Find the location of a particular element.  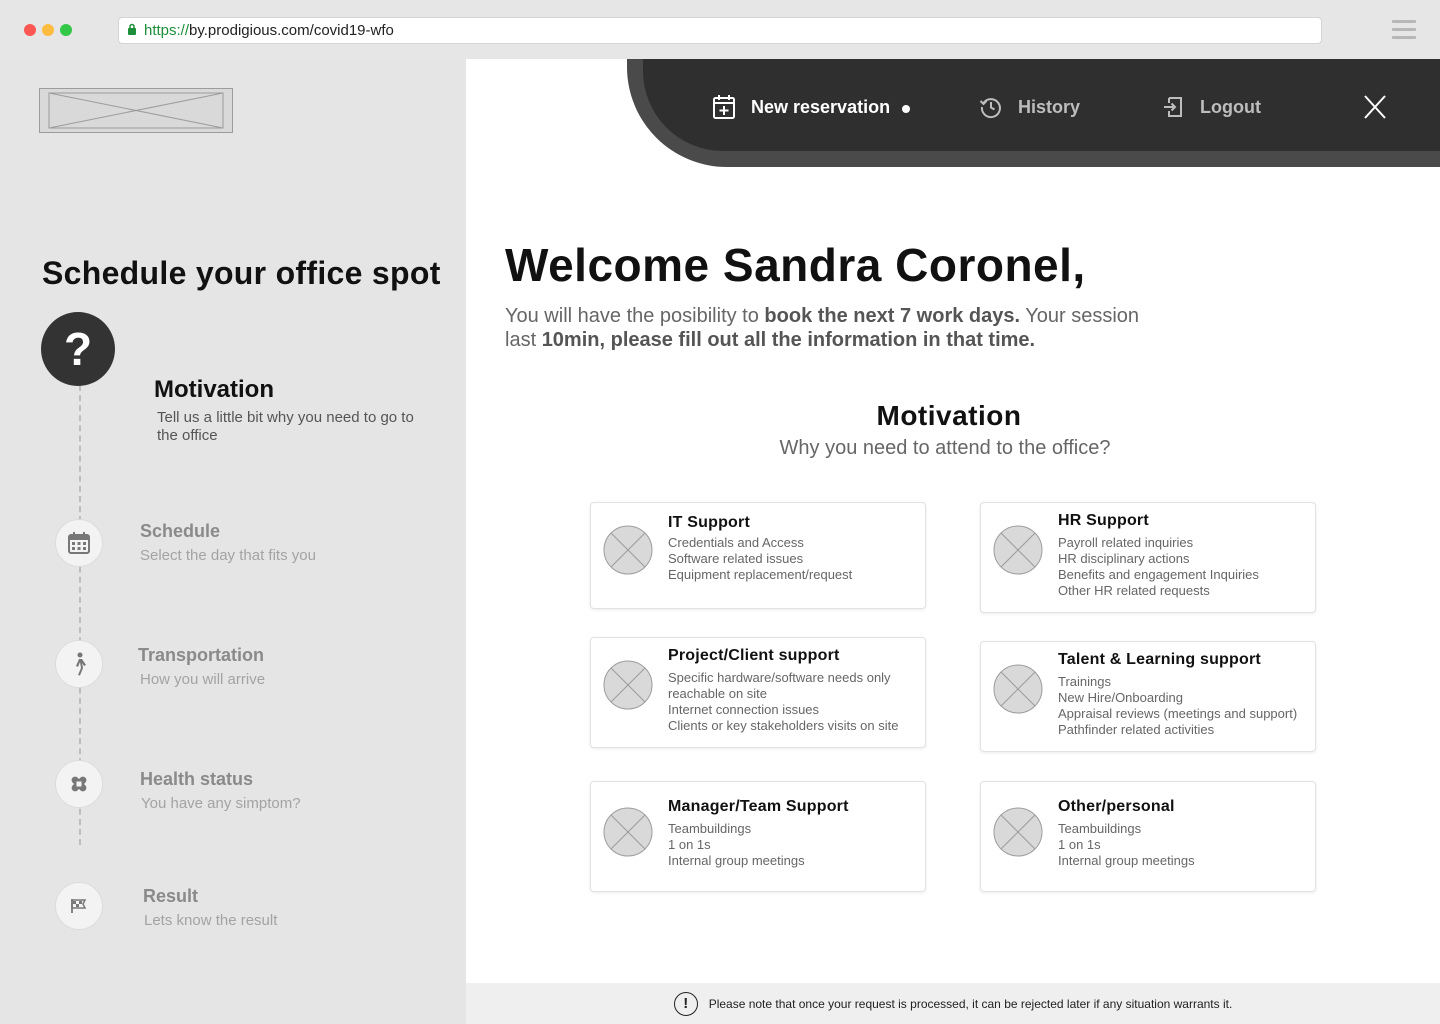

card-item: Credentials and Access is located at coordinates (736, 542).